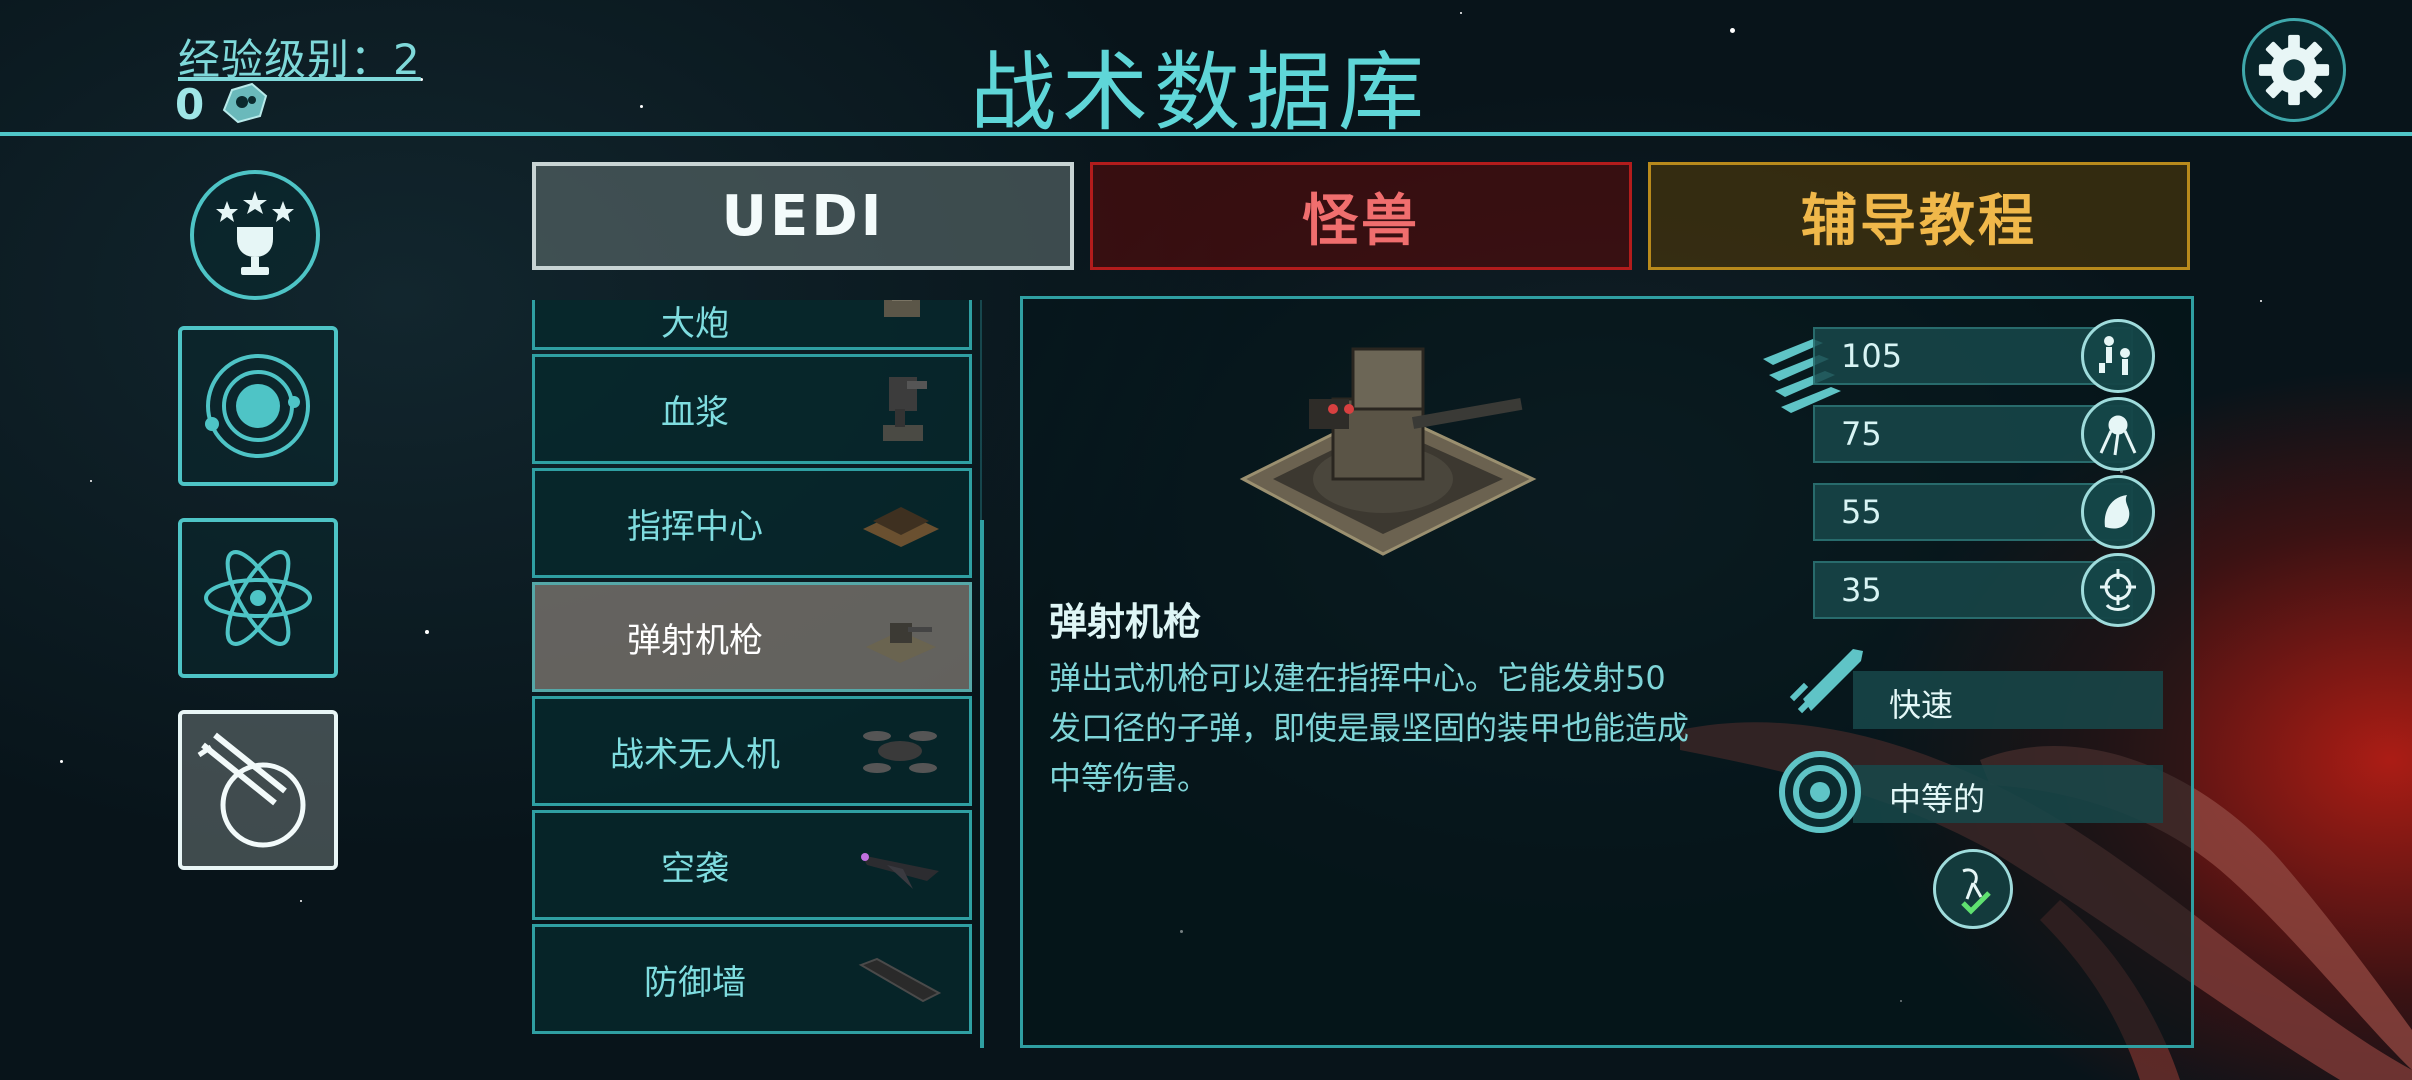 Image resolution: width=2412 pixels, height=1080 pixels. I want to click on infantry-icon, so click(2118, 356).